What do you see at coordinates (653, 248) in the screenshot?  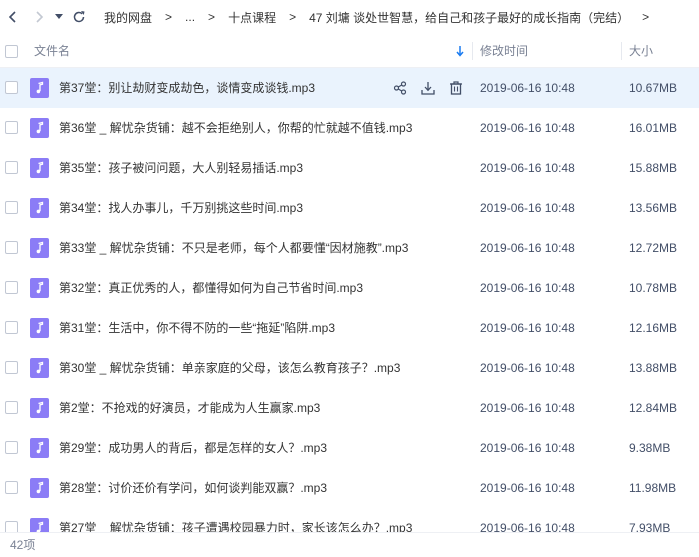 I see `file-size: 12.72MB` at bounding box center [653, 248].